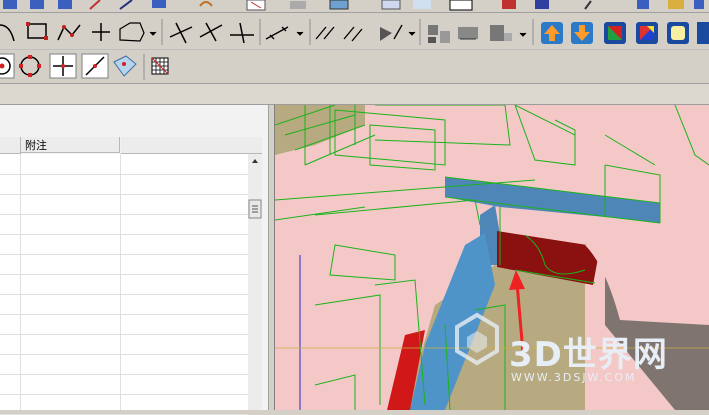 This screenshot has height=415, width=709. Describe the element at coordinates (63, 66) in the screenshot. I see `snap-cross-icon` at that location.